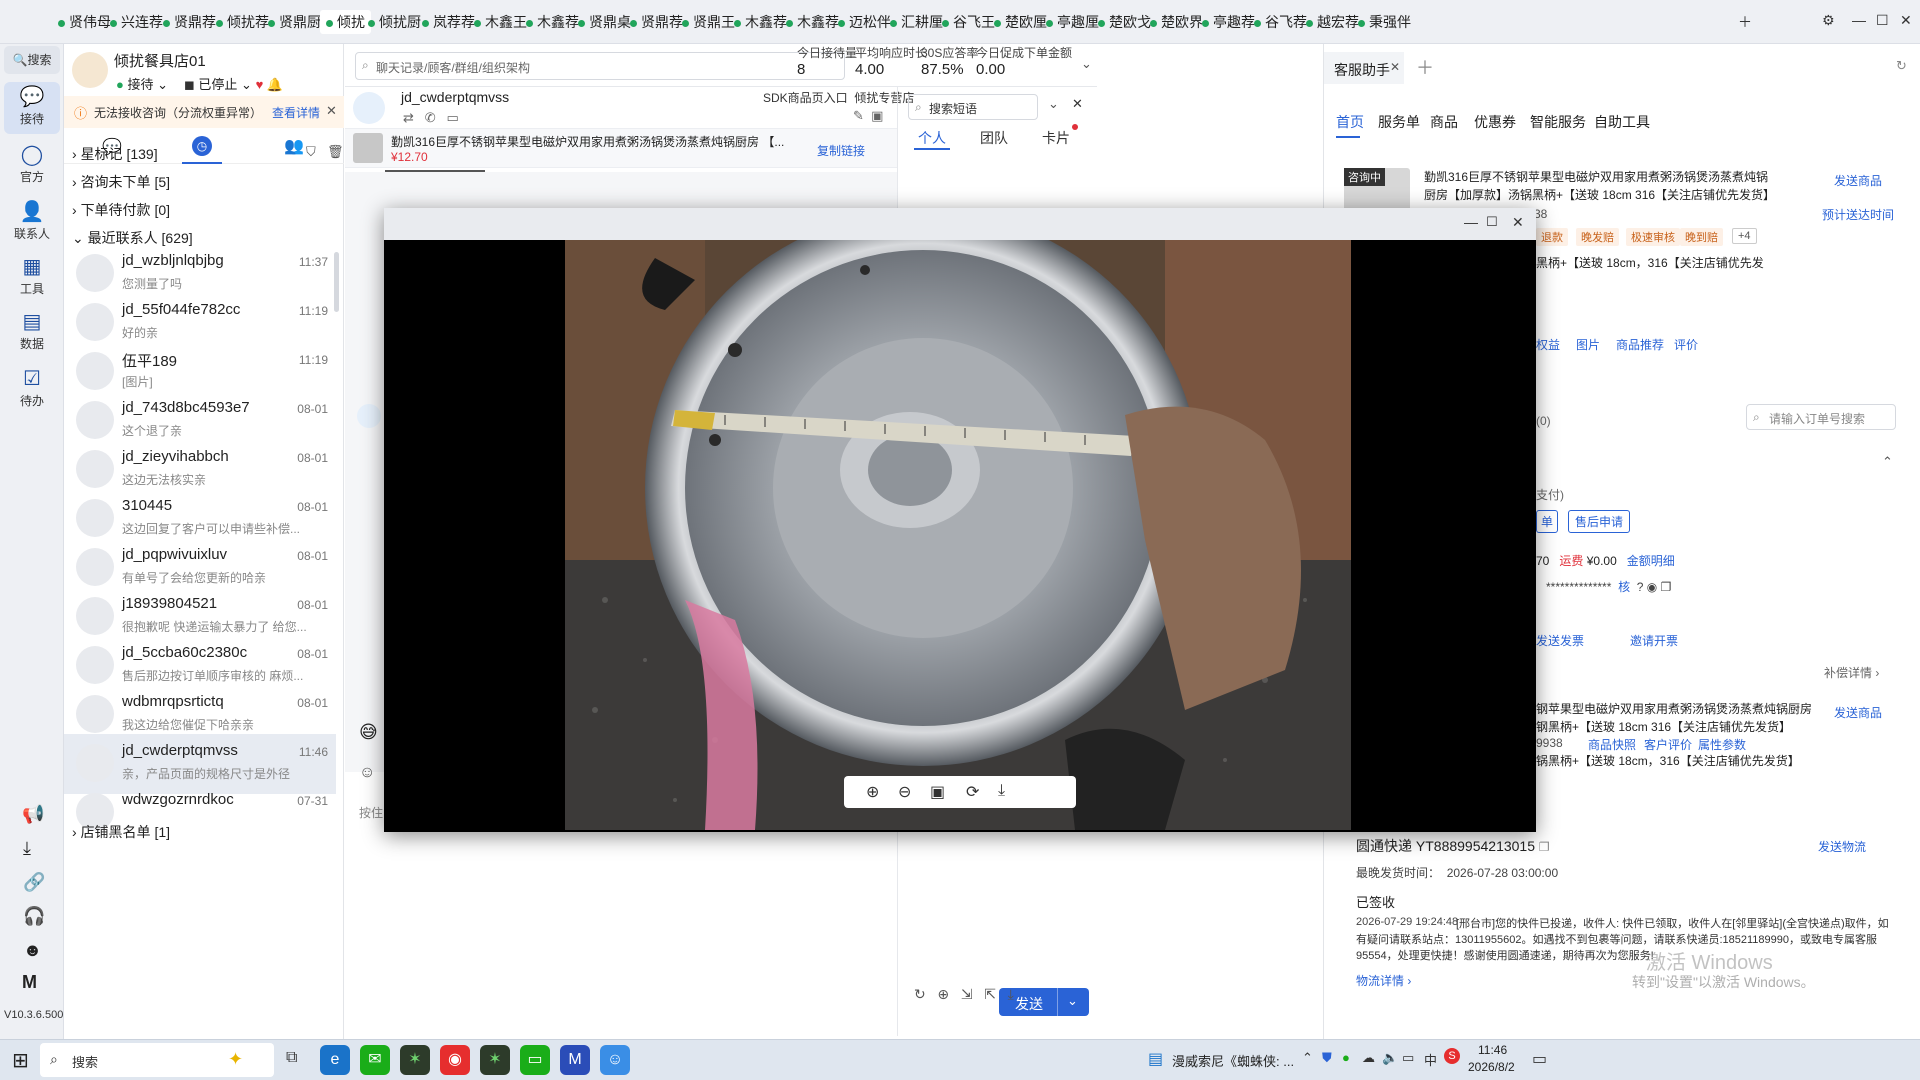 This screenshot has width=1920, height=1080. Describe the element at coordinates (455, 1060) in the screenshot. I see `app-circle-icon: ◉` at that location.